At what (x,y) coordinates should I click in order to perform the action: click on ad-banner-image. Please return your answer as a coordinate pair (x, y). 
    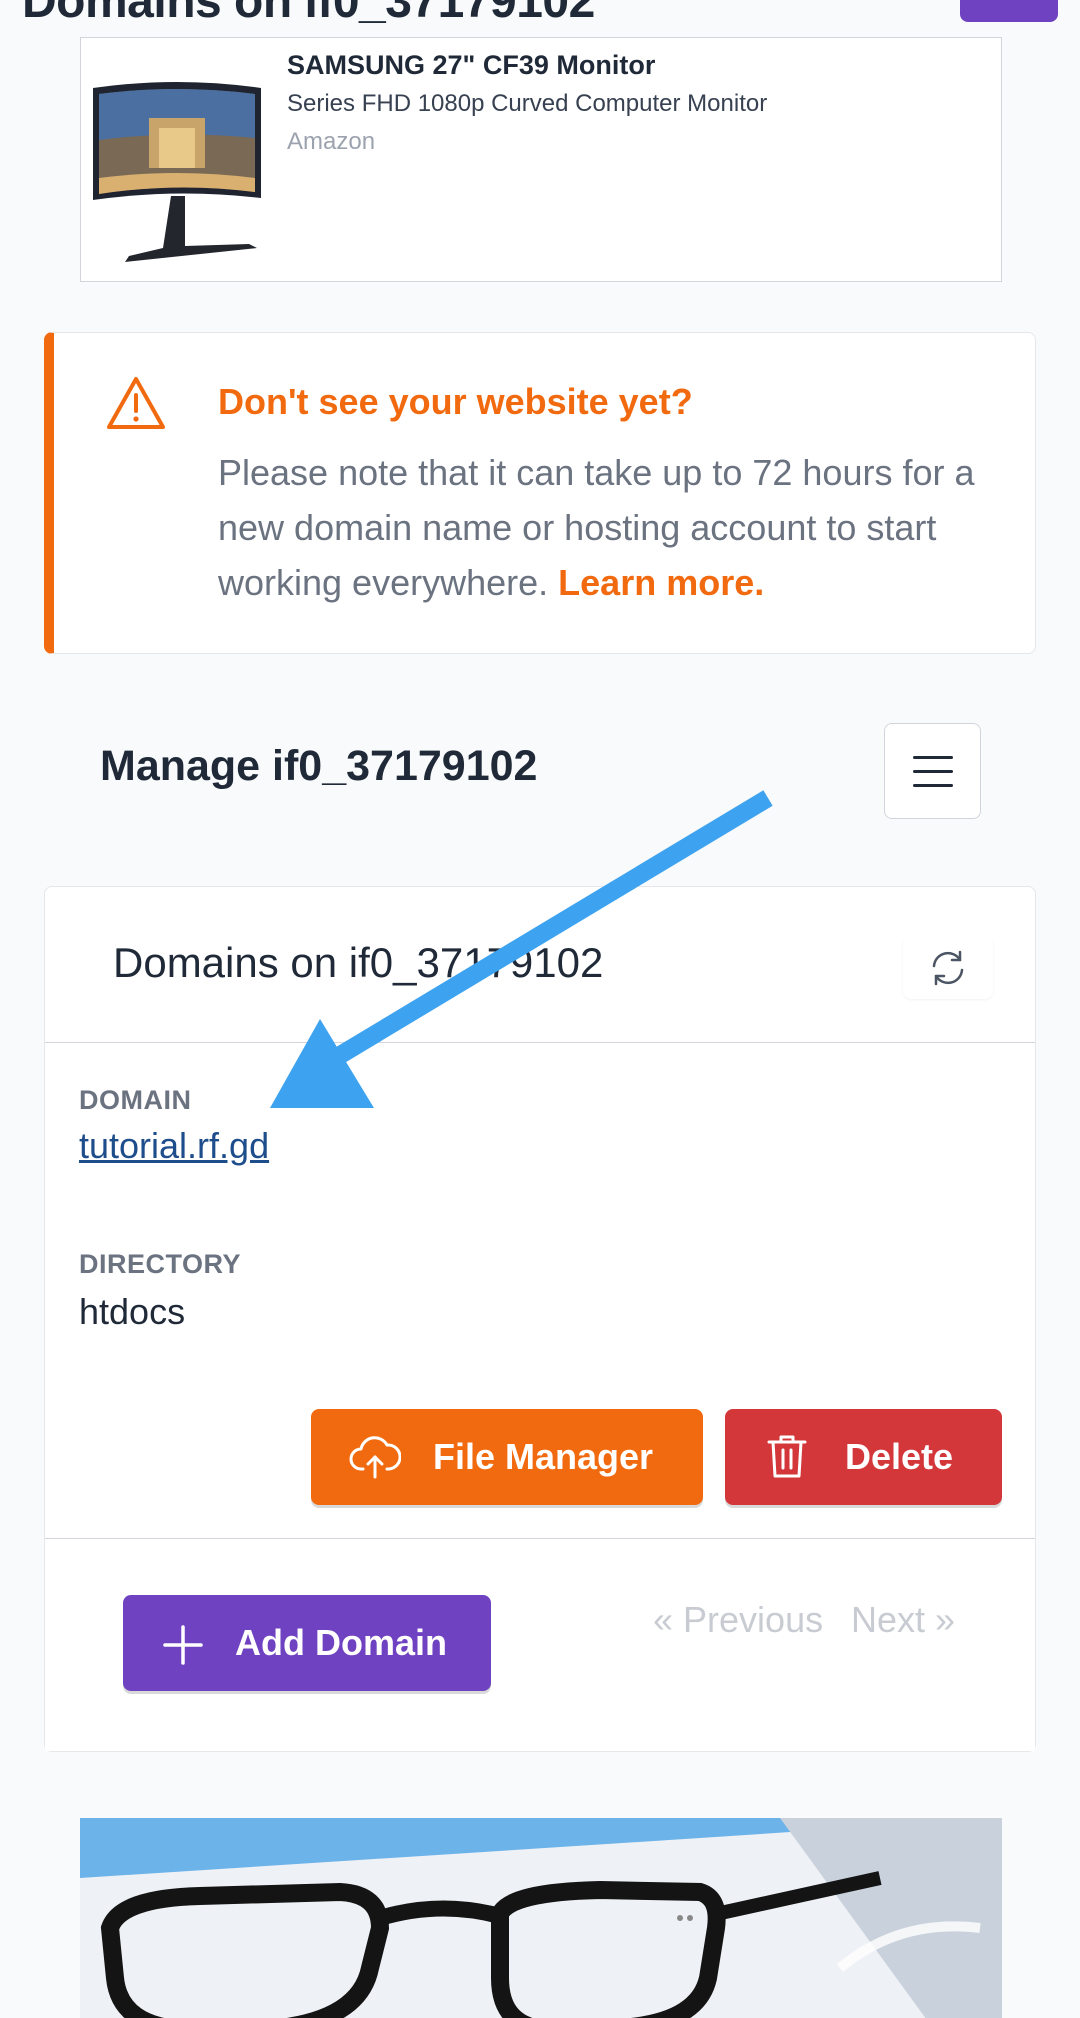
    Looking at the image, I should click on (541, 1918).